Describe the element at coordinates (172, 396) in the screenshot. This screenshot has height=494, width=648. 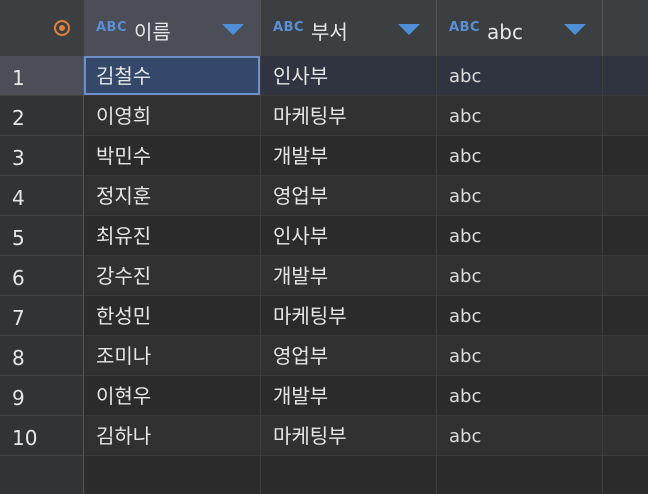
I see `cell-name: 이현우` at that location.